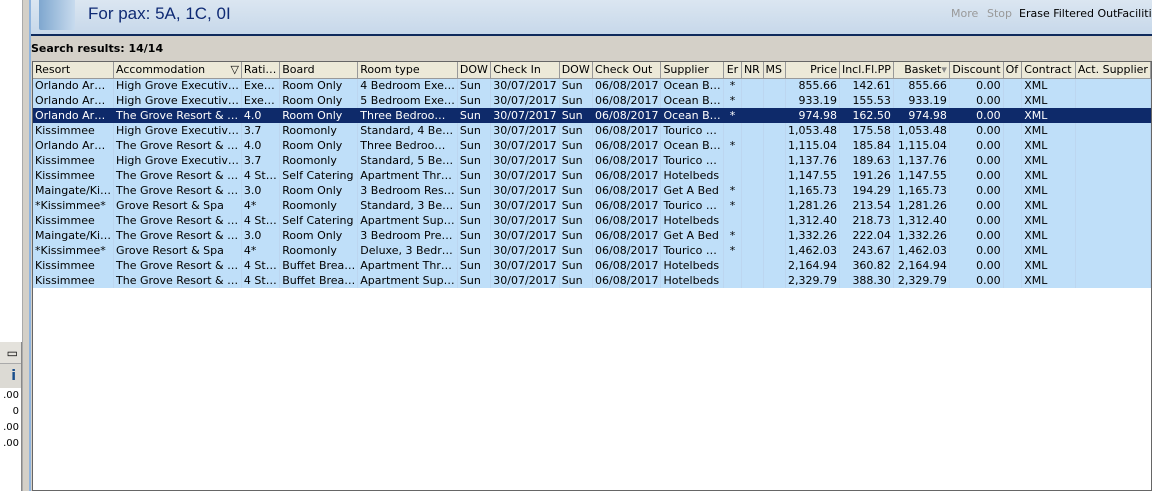 The height and width of the screenshot is (491, 1152). Describe the element at coordinates (1048, 70) in the screenshot. I see `column-header: Contract` at that location.